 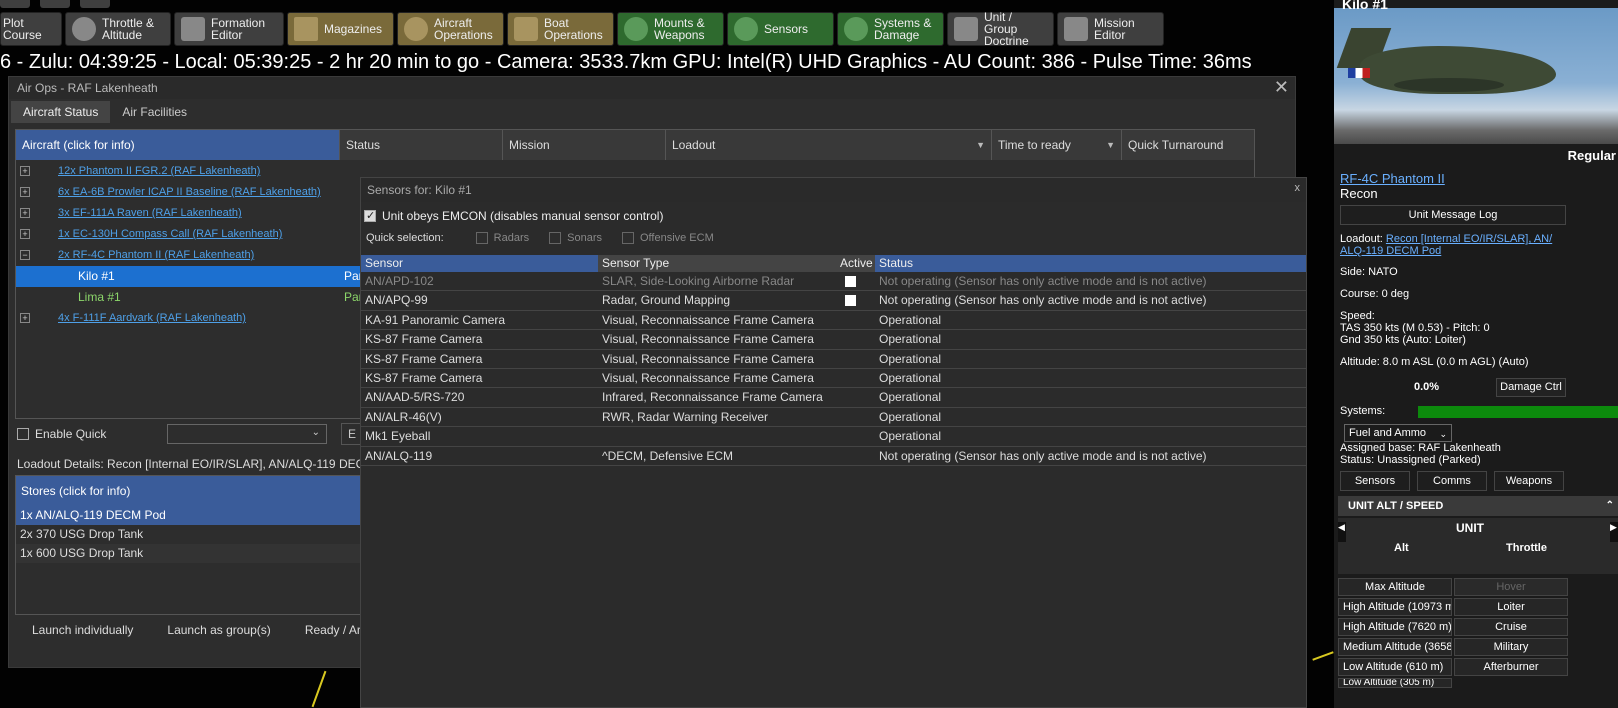 What do you see at coordinates (370, 215) in the screenshot?
I see `checkbox-checked` at bounding box center [370, 215].